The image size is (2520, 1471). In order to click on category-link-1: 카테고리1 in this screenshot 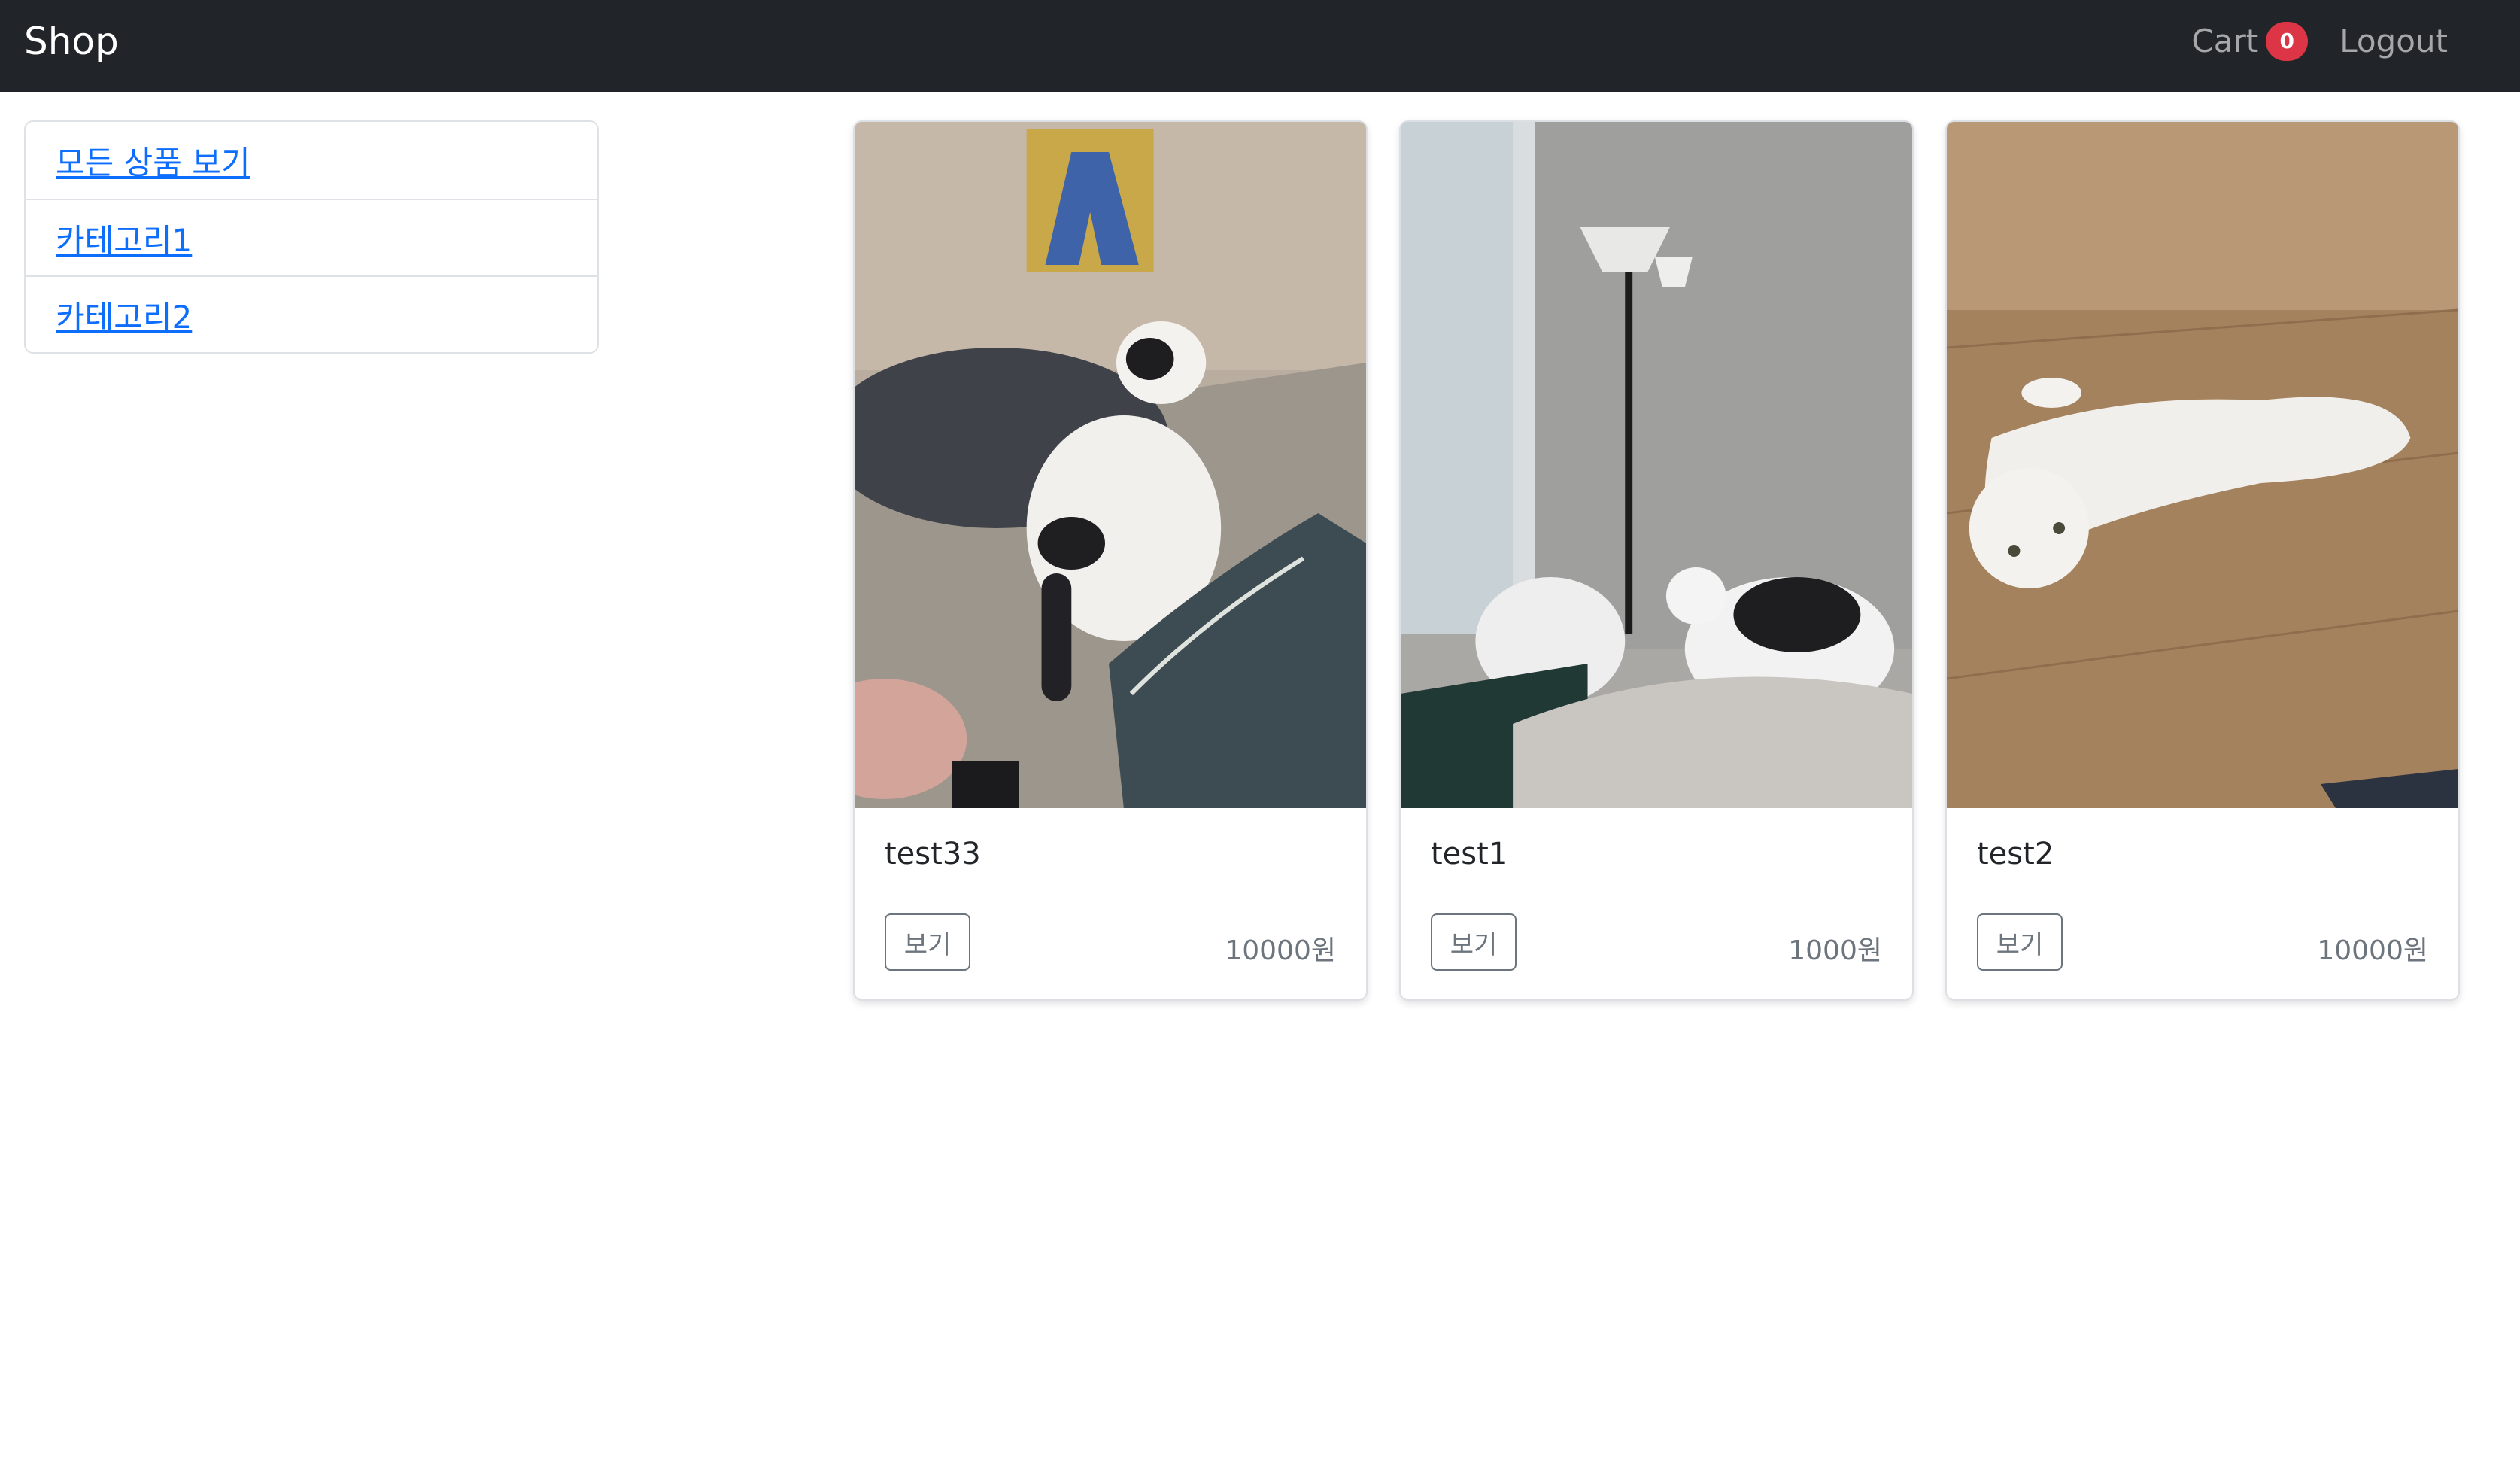, I will do `click(124, 238)`.